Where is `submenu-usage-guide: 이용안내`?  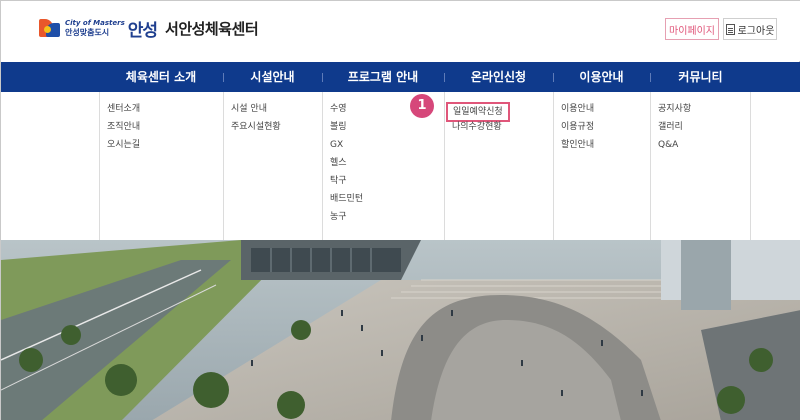 submenu-usage-guide: 이용안내 is located at coordinates (602, 111).